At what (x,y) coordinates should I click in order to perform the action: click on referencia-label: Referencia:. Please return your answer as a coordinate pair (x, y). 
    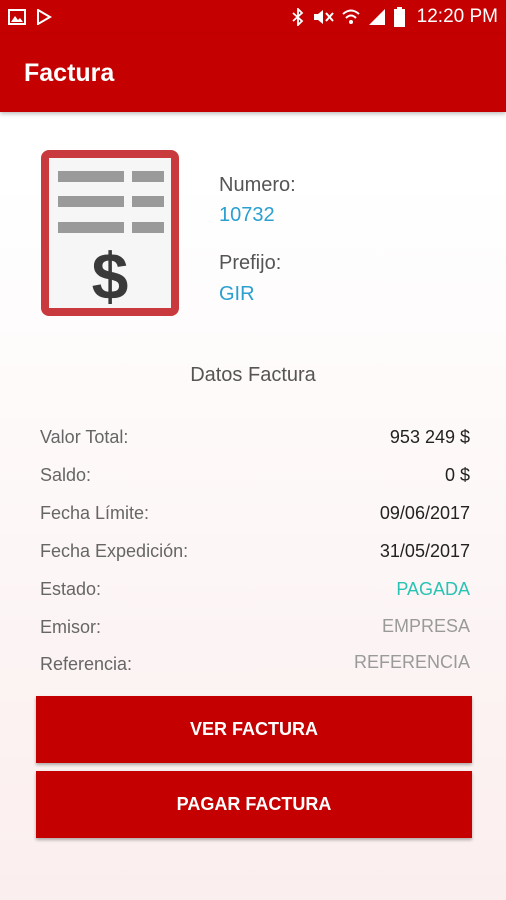
    Looking at the image, I should click on (86, 664).